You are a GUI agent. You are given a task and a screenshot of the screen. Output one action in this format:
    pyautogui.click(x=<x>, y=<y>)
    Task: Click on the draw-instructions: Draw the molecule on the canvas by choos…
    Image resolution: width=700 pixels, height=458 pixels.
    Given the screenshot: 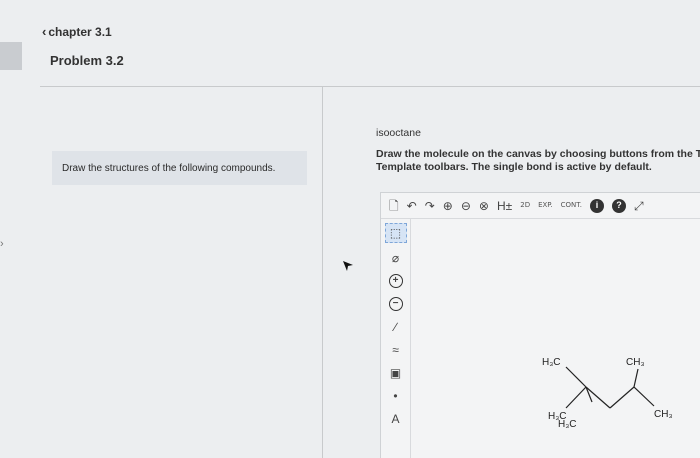 What is the action you would take?
    pyautogui.click(x=538, y=160)
    